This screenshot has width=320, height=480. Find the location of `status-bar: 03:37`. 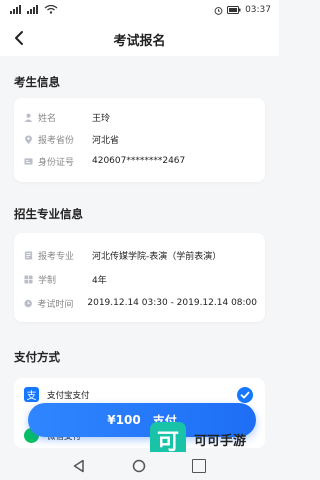

status-bar: 03:37 is located at coordinates (139, 11).